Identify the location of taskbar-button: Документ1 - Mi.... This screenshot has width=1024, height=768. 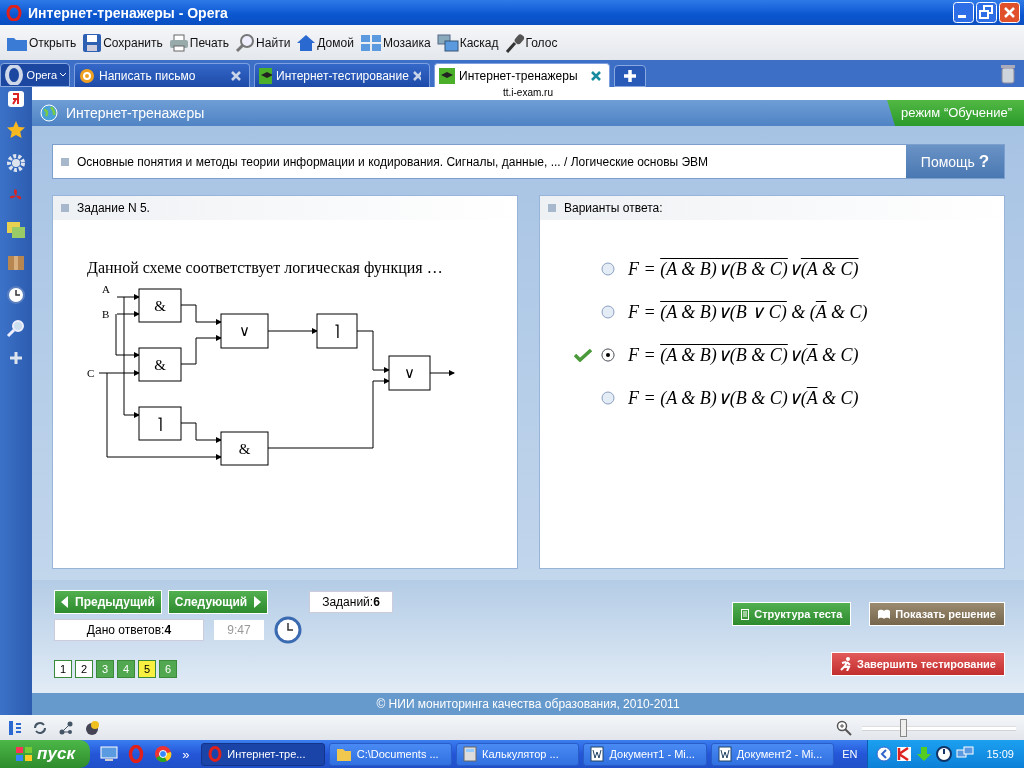
(645, 754).